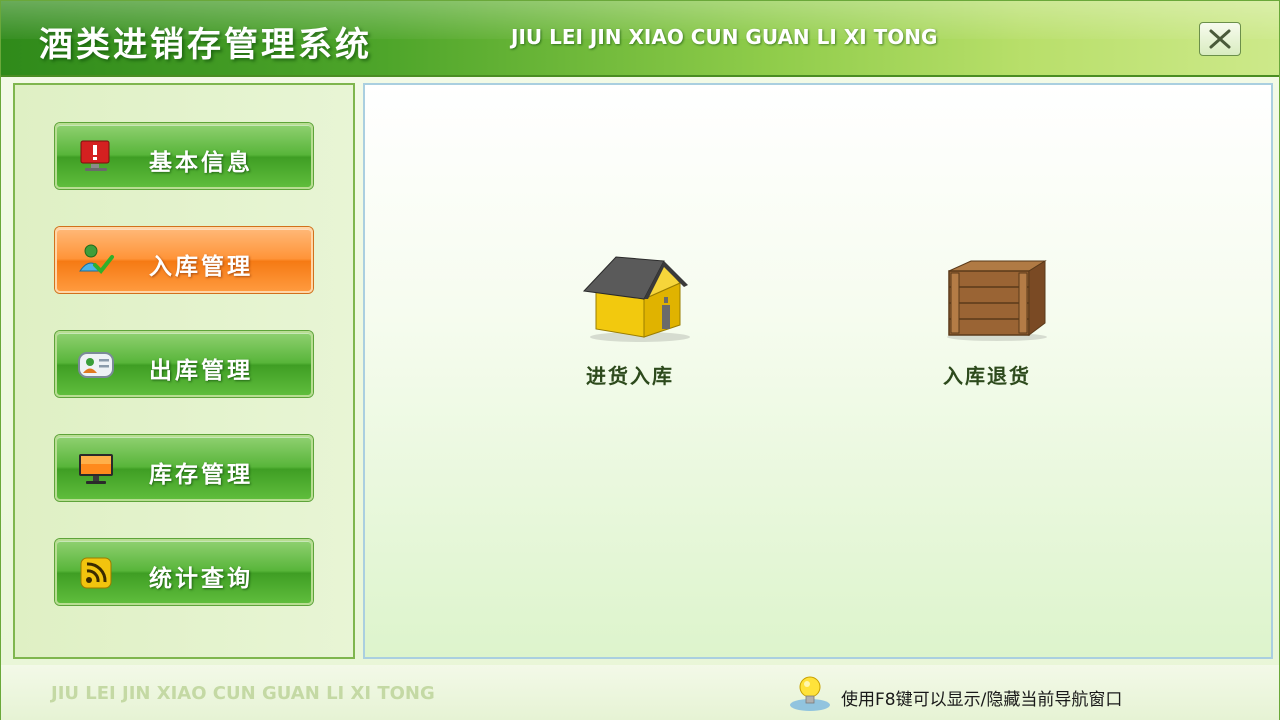 The height and width of the screenshot is (720, 1280). Describe the element at coordinates (724, 37) in the screenshot. I see `app-subtitle: JIU LEI JIN XIAO CUN GUAN LI XI TONG` at that location.